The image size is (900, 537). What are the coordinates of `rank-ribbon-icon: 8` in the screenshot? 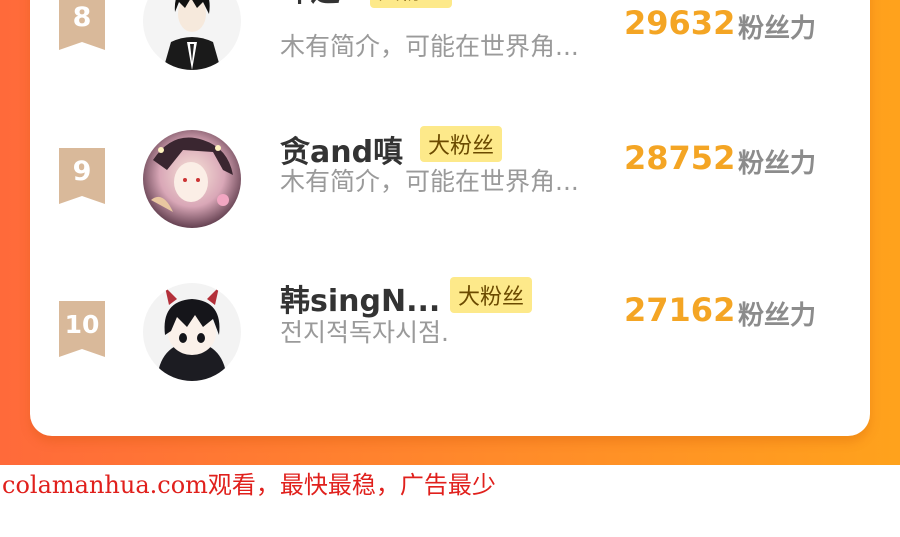 It's located at (82, 25).